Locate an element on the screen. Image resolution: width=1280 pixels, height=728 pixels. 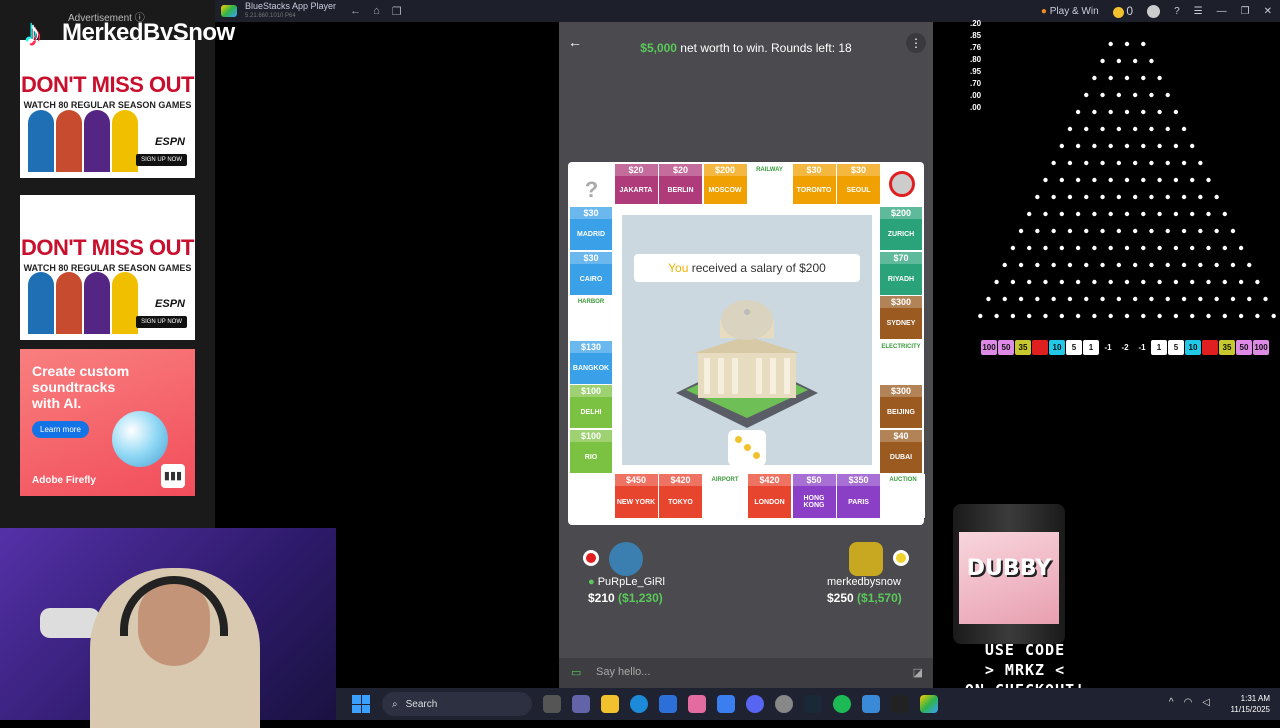
left-tile-0: $30 MADRID is located at coordinates (591, 228).